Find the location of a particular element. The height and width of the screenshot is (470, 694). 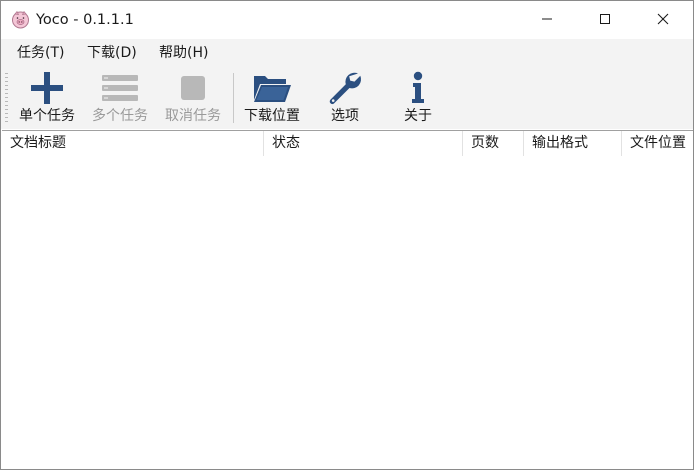

wrench-icon is located at coordinates (345, 88).